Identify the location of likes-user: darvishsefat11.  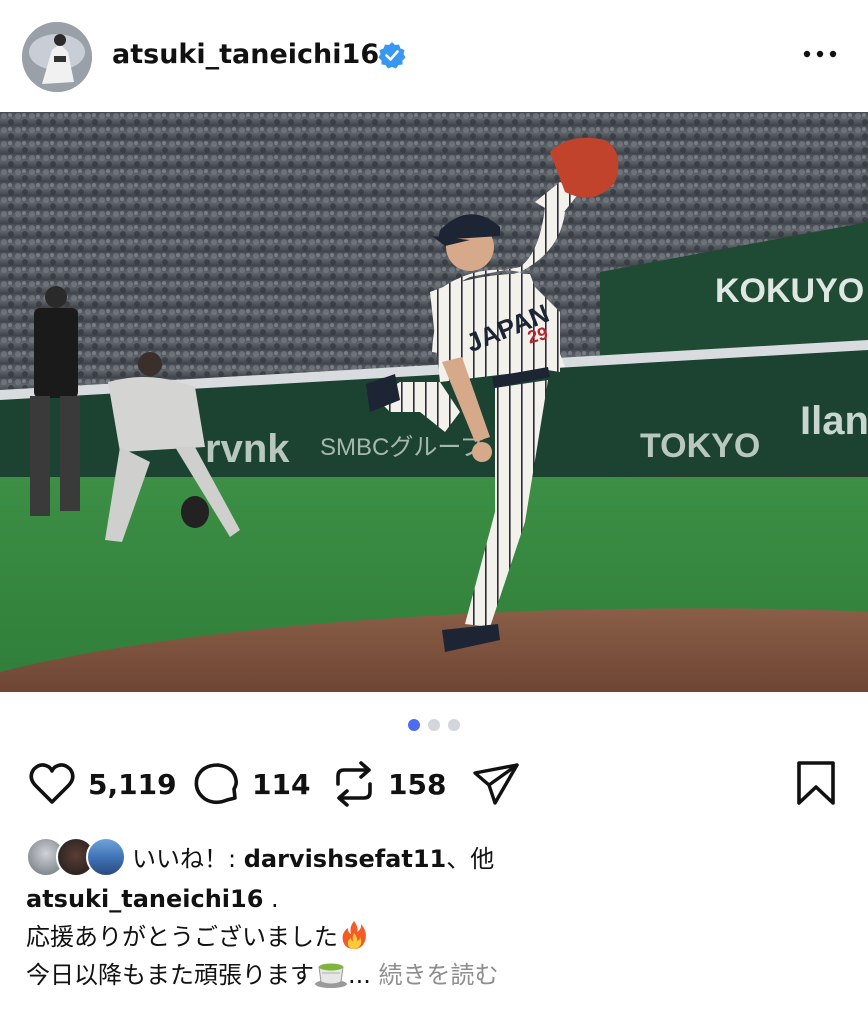
(345, 859).